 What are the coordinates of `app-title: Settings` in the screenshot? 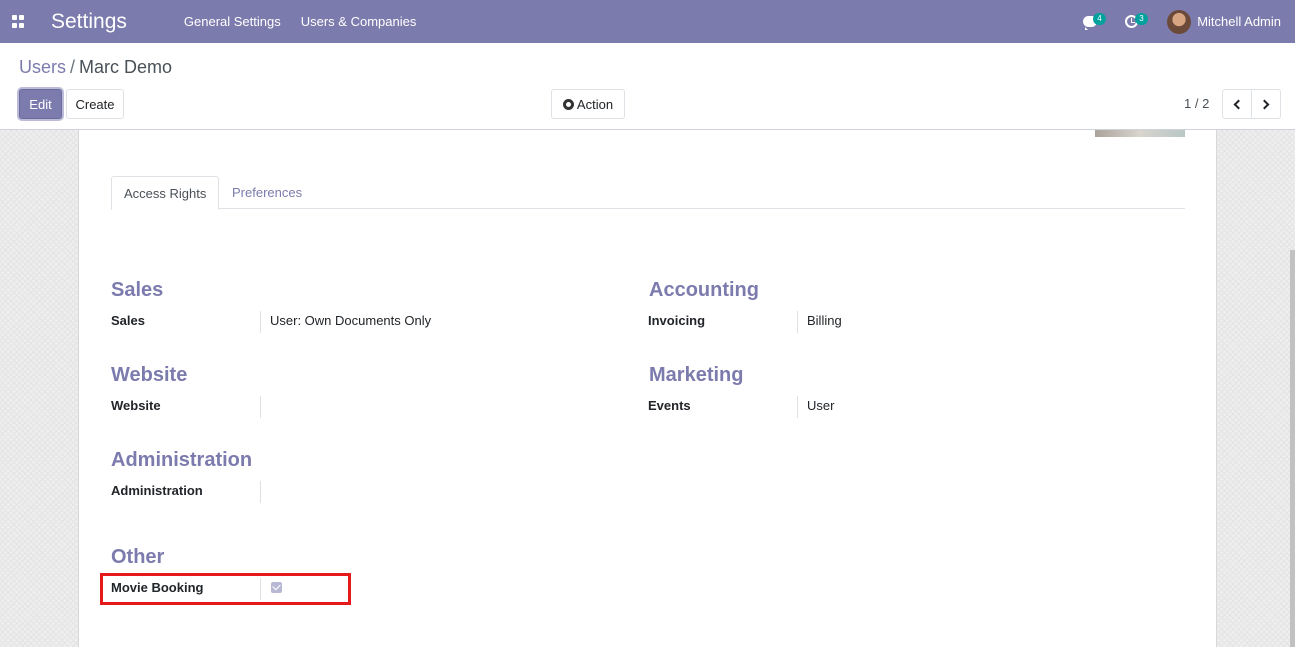 It's located at (89, 22).